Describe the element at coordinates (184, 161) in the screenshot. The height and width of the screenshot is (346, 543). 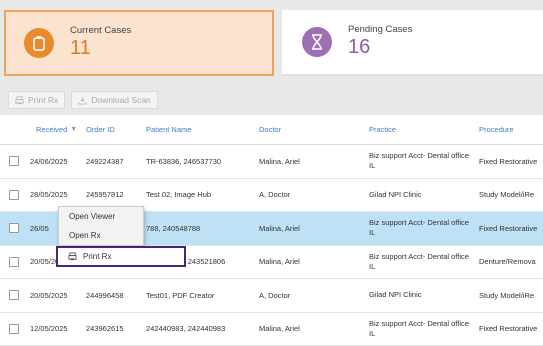
I see `cell-patient: TR-63836, 246537730` at that location.